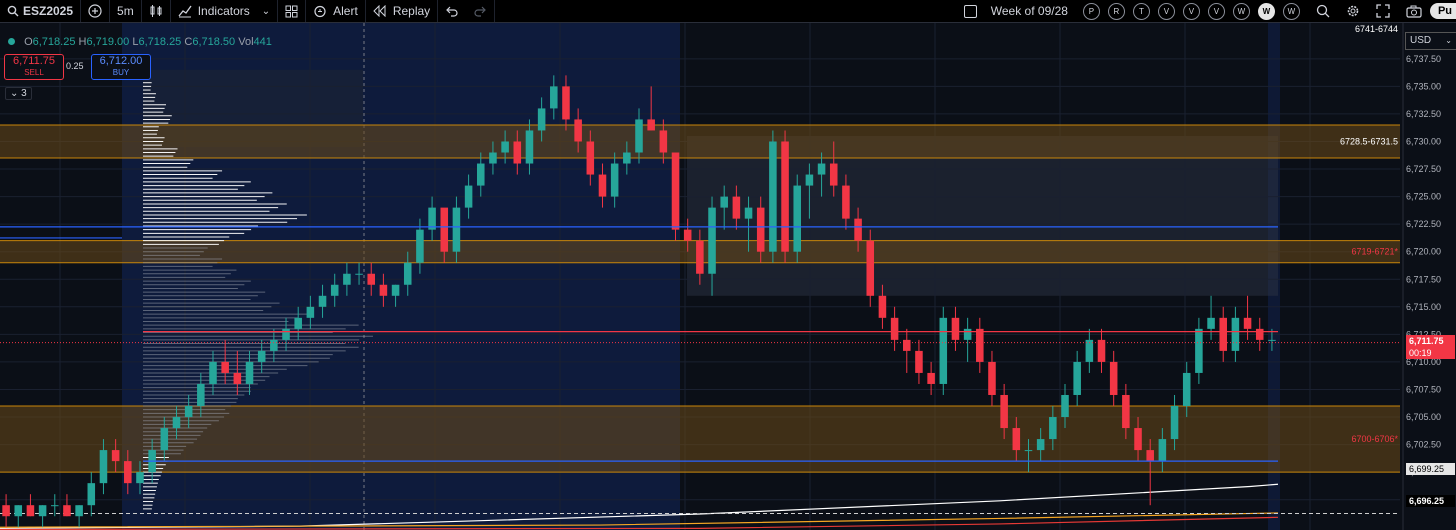 This screenshot has width=1456, height=530. What do you see at coordinates (1423, 197) in the screenshot?
I see `price-tick-label: 6,725.00` at bounding box center [1423, 197].